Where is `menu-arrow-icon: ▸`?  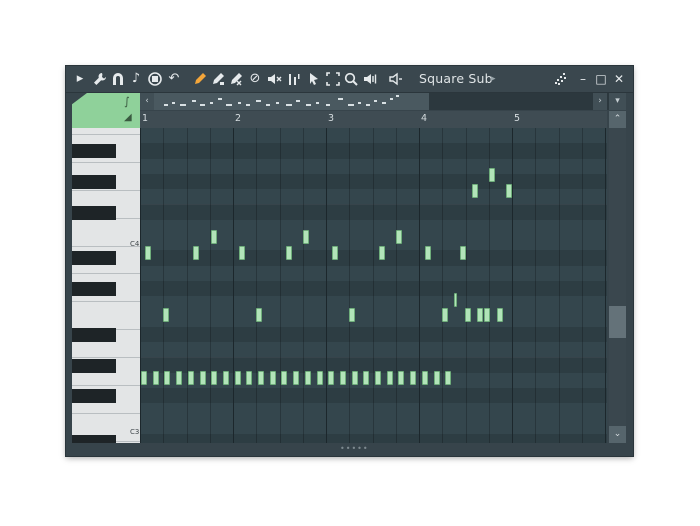 menu-arrow-icon: ▸ is located at coordinates (80, 79).